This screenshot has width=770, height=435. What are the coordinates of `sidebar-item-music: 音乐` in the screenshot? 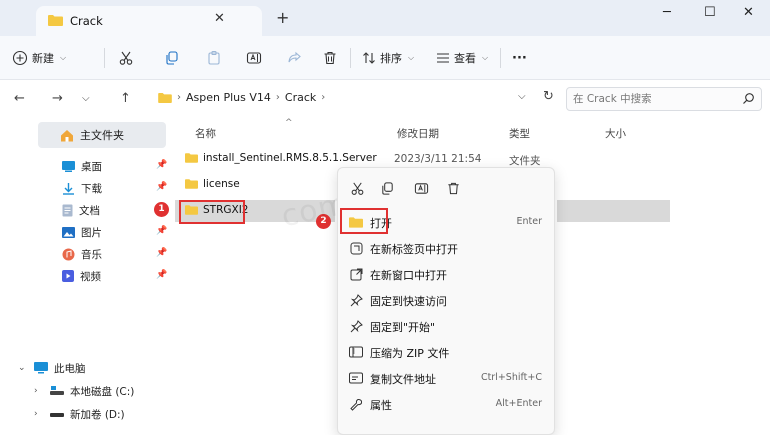 It's located at (82, 254).